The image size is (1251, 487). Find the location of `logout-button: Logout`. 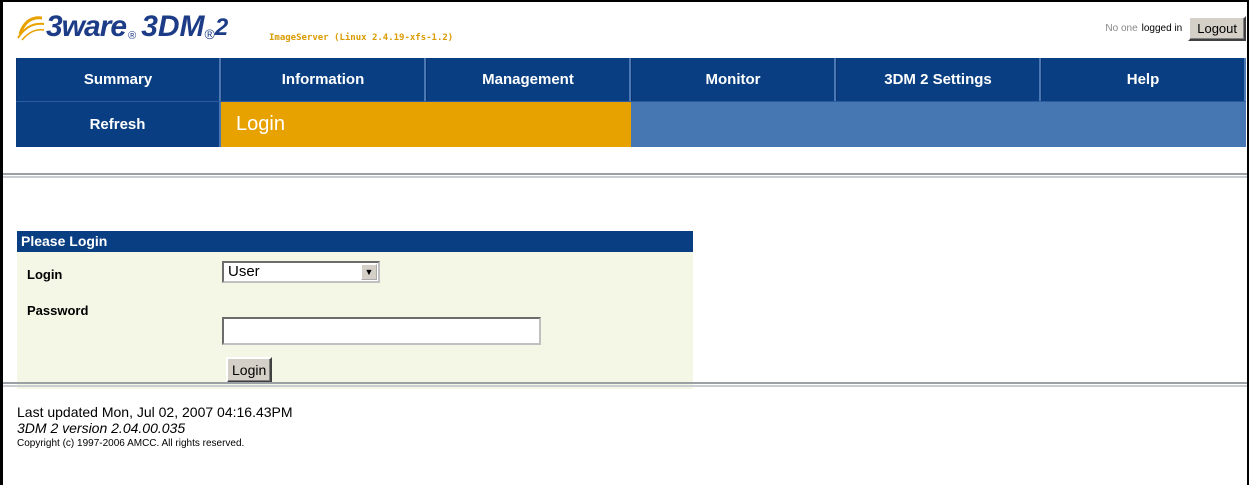

logout-button: Logout is located at coordinates (1217, 28).